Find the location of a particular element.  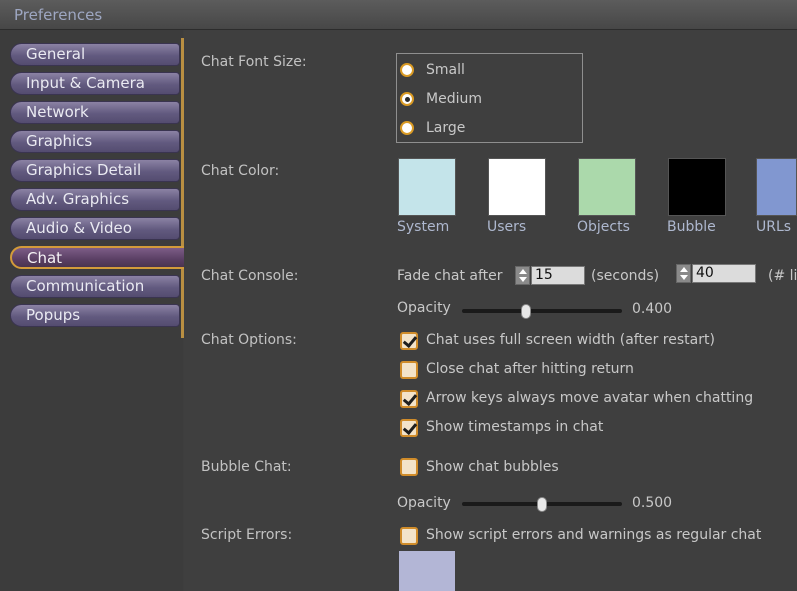

system-color-swatch is located at coordinates (427, 187).